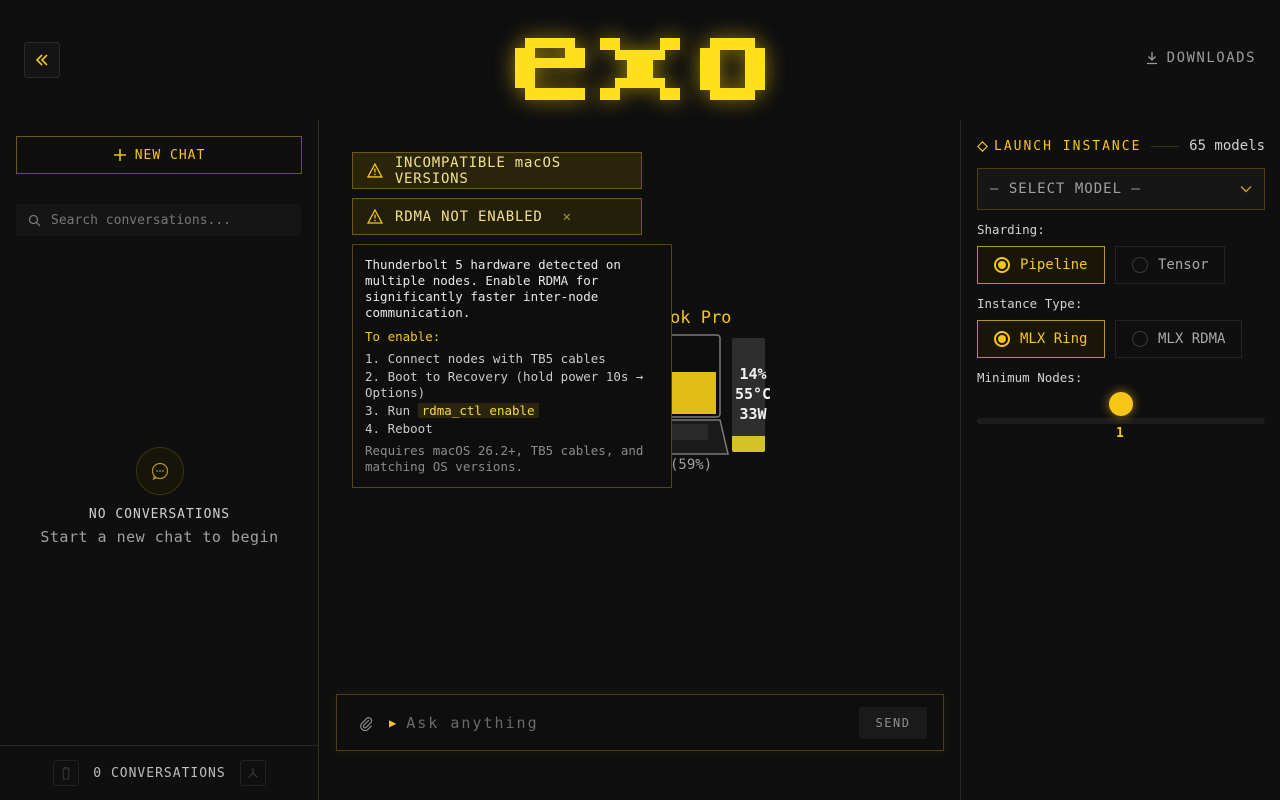 This screenshot has width=1280, height=800. I want to click on sharding-option-tensor: Tensor, so click(1170, 265).